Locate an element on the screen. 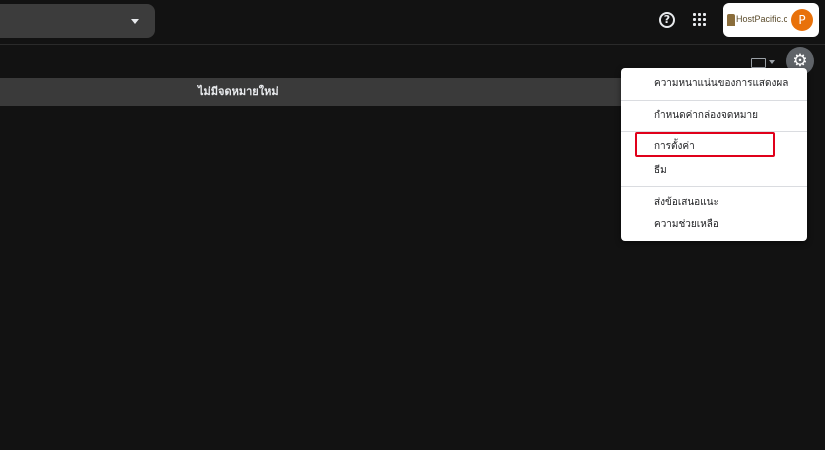 The image size is (825, 450). input-tools-caret-icon is located at coordinates (772, 62).